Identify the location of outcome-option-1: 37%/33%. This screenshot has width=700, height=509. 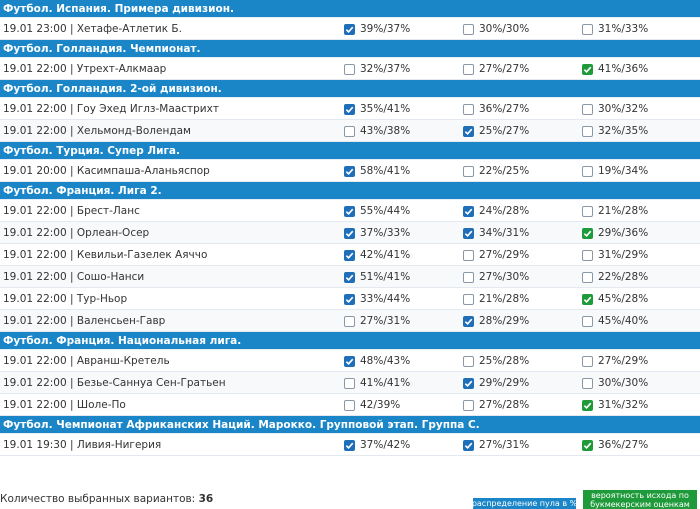
(377, 233).